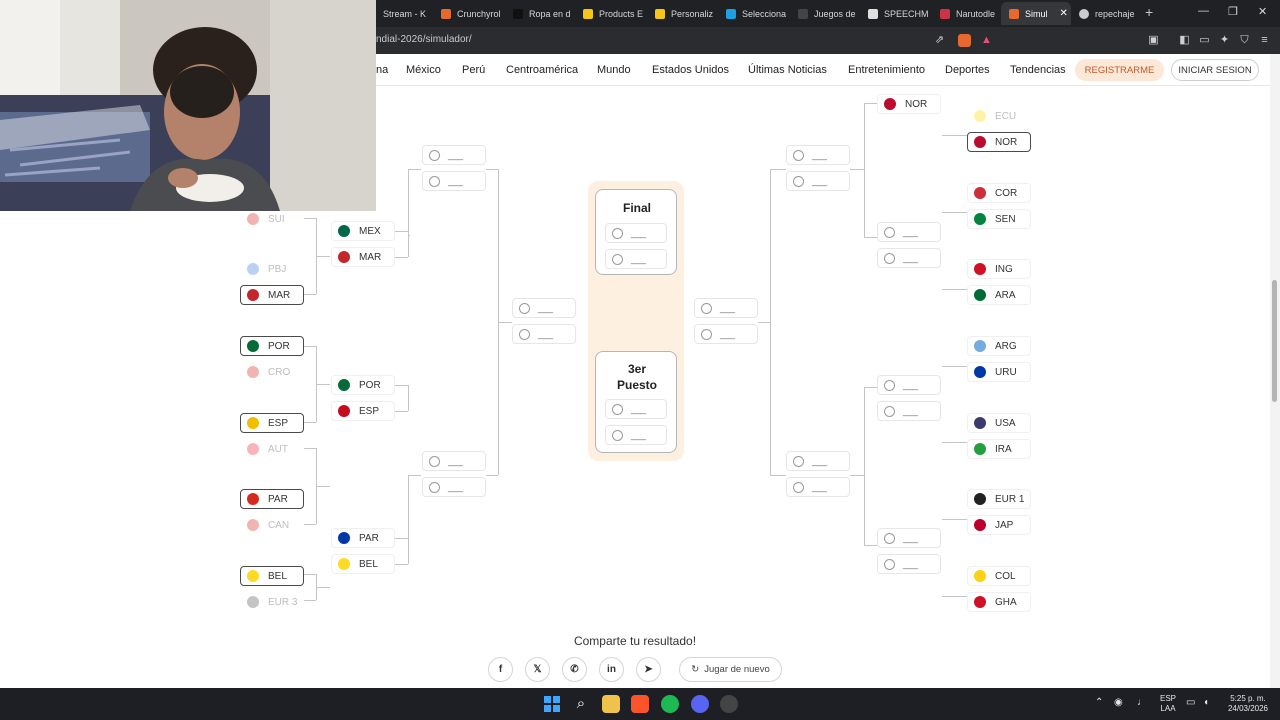  What do you see at coordinates (896, 13) in the screenshot?
I see `tab-speechm: SPEECHM` at bounding box center [896, 13].